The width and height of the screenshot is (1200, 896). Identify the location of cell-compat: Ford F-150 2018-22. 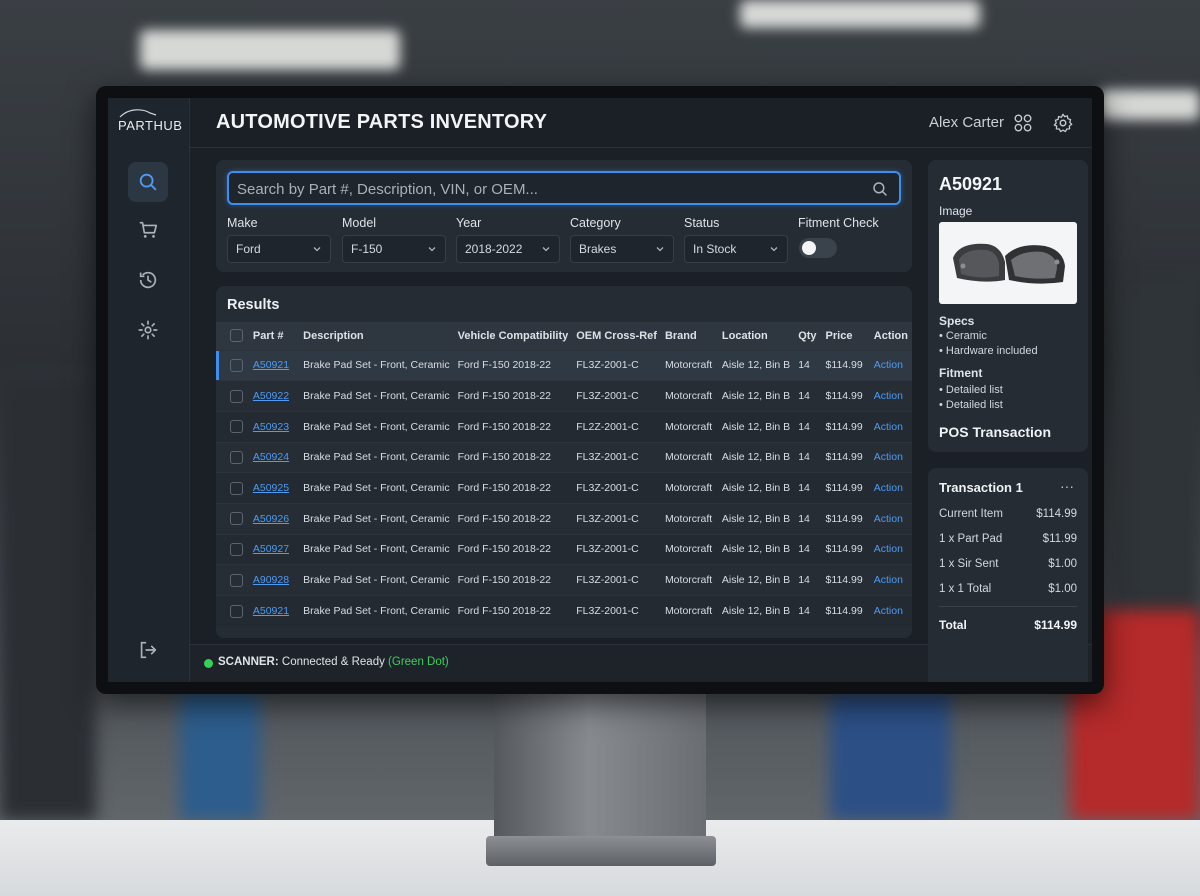
(513, 580).